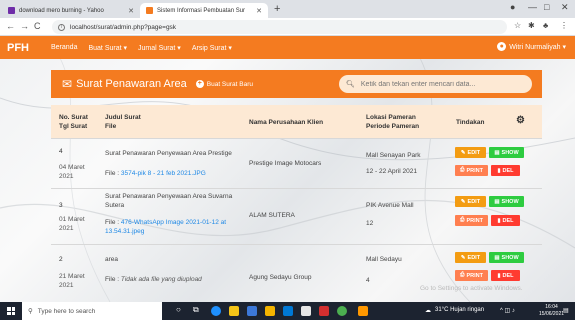 The width and height of the screenshot is (575, 320). What do you see at coordinates (181, 310) in the screenshot?
I see `cortana-icon: ○` at bounding box center [181, 310].